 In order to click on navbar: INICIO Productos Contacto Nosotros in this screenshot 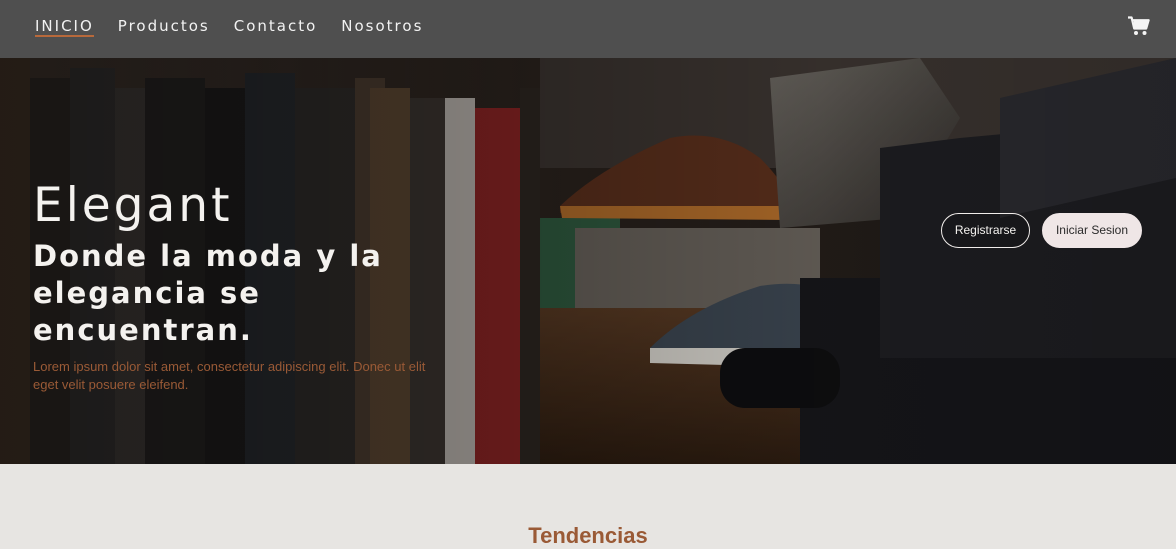, I will do `click(588, 29)`.